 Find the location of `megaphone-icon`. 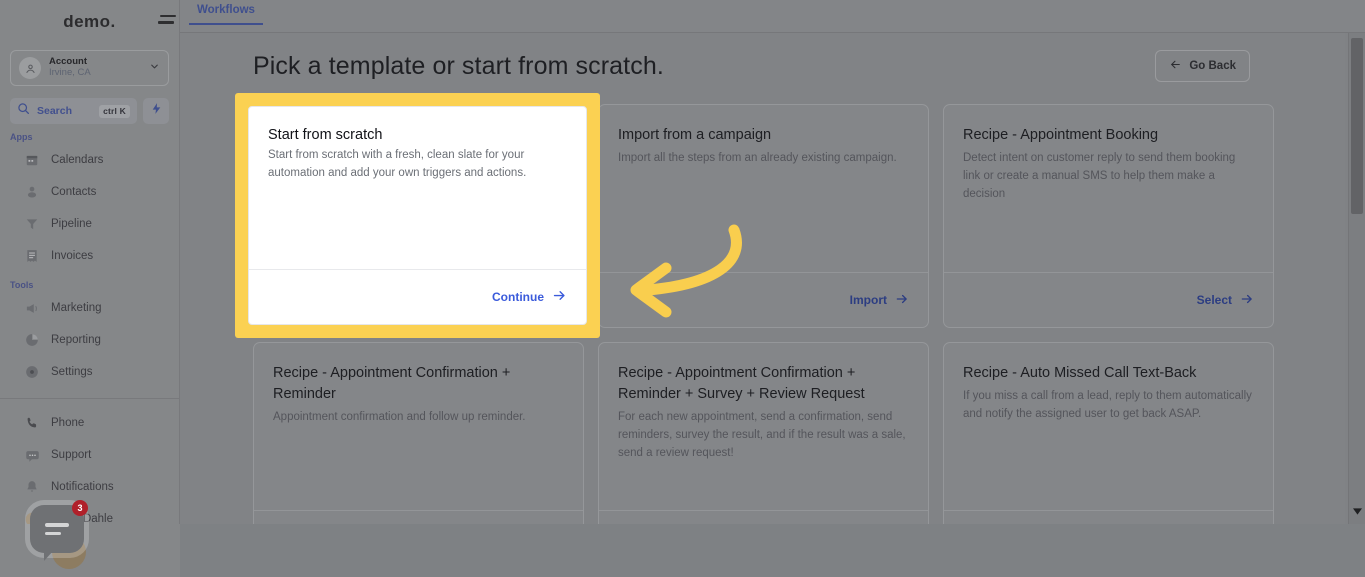

megaphone-icon is located at coordinates (32, 308).